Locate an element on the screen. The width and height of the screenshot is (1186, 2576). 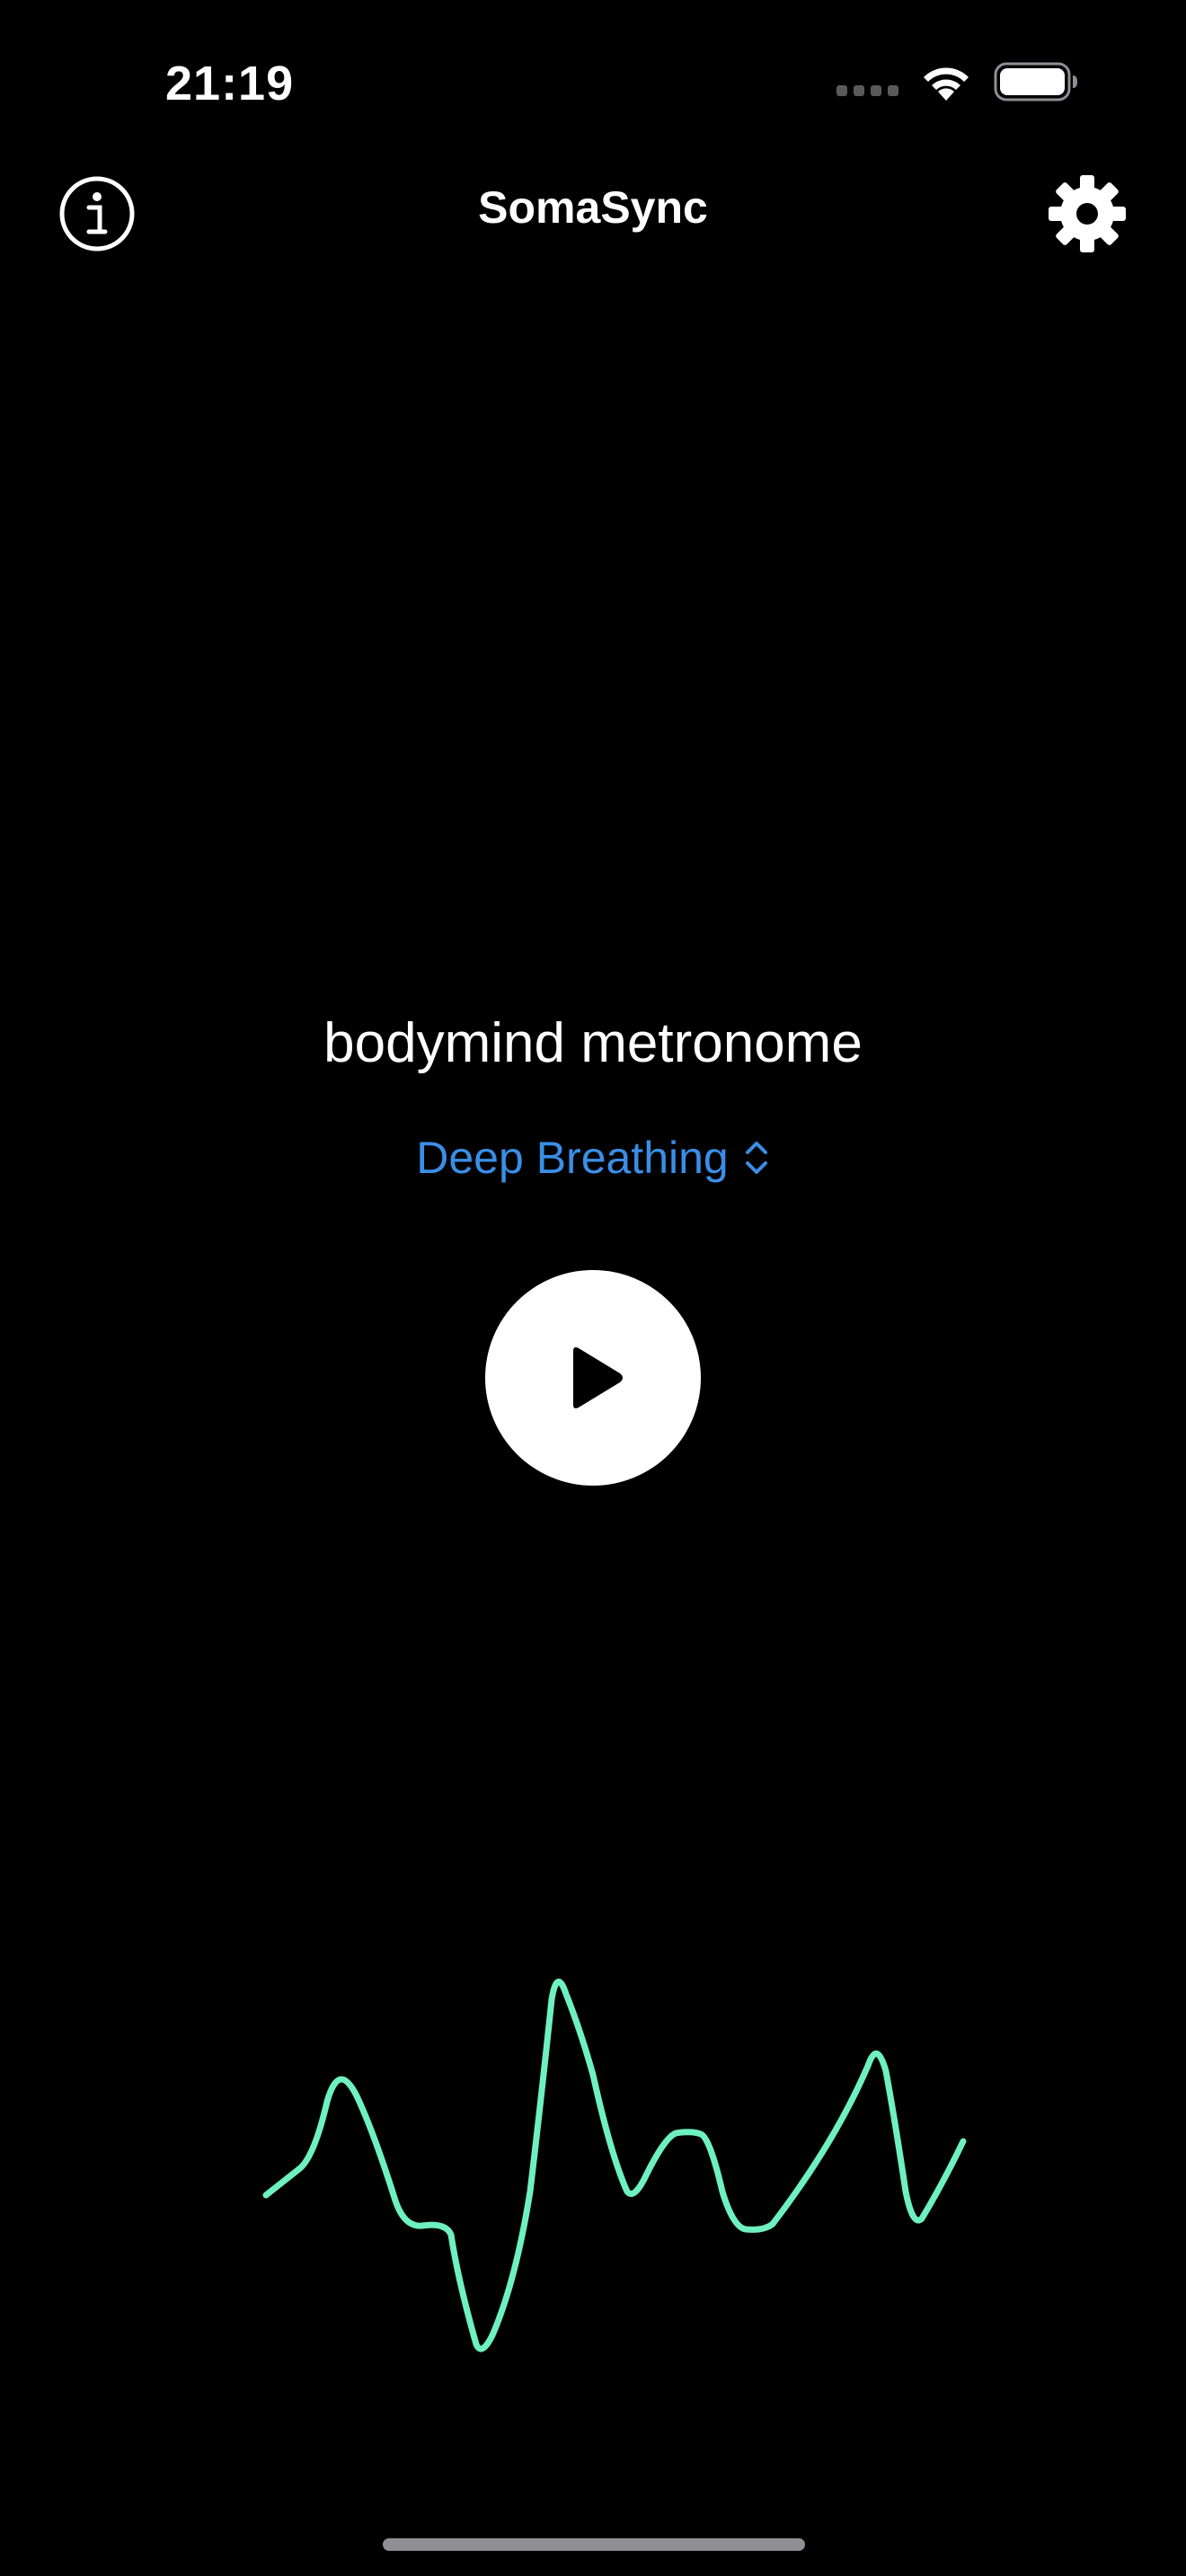
battery-icon is located at coordinates (1035, 81).